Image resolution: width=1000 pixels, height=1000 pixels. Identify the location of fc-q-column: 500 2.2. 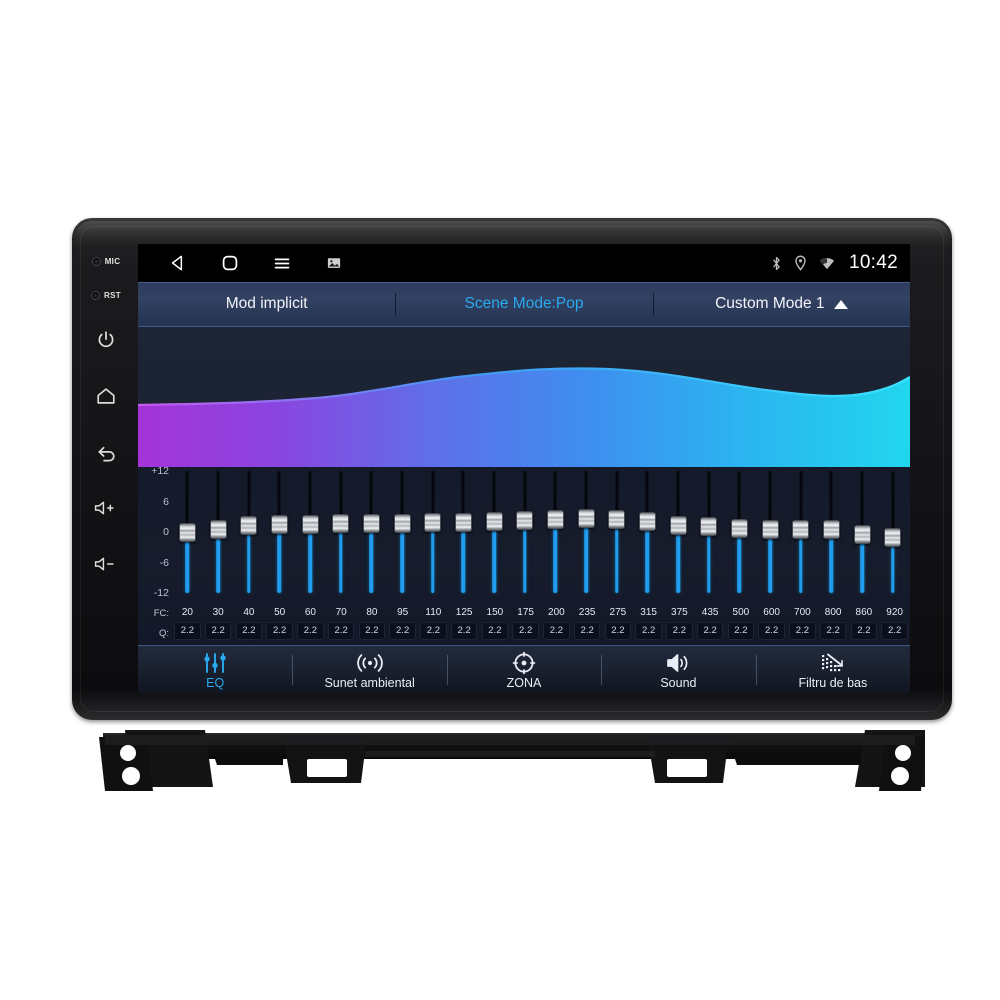
(741, 621).